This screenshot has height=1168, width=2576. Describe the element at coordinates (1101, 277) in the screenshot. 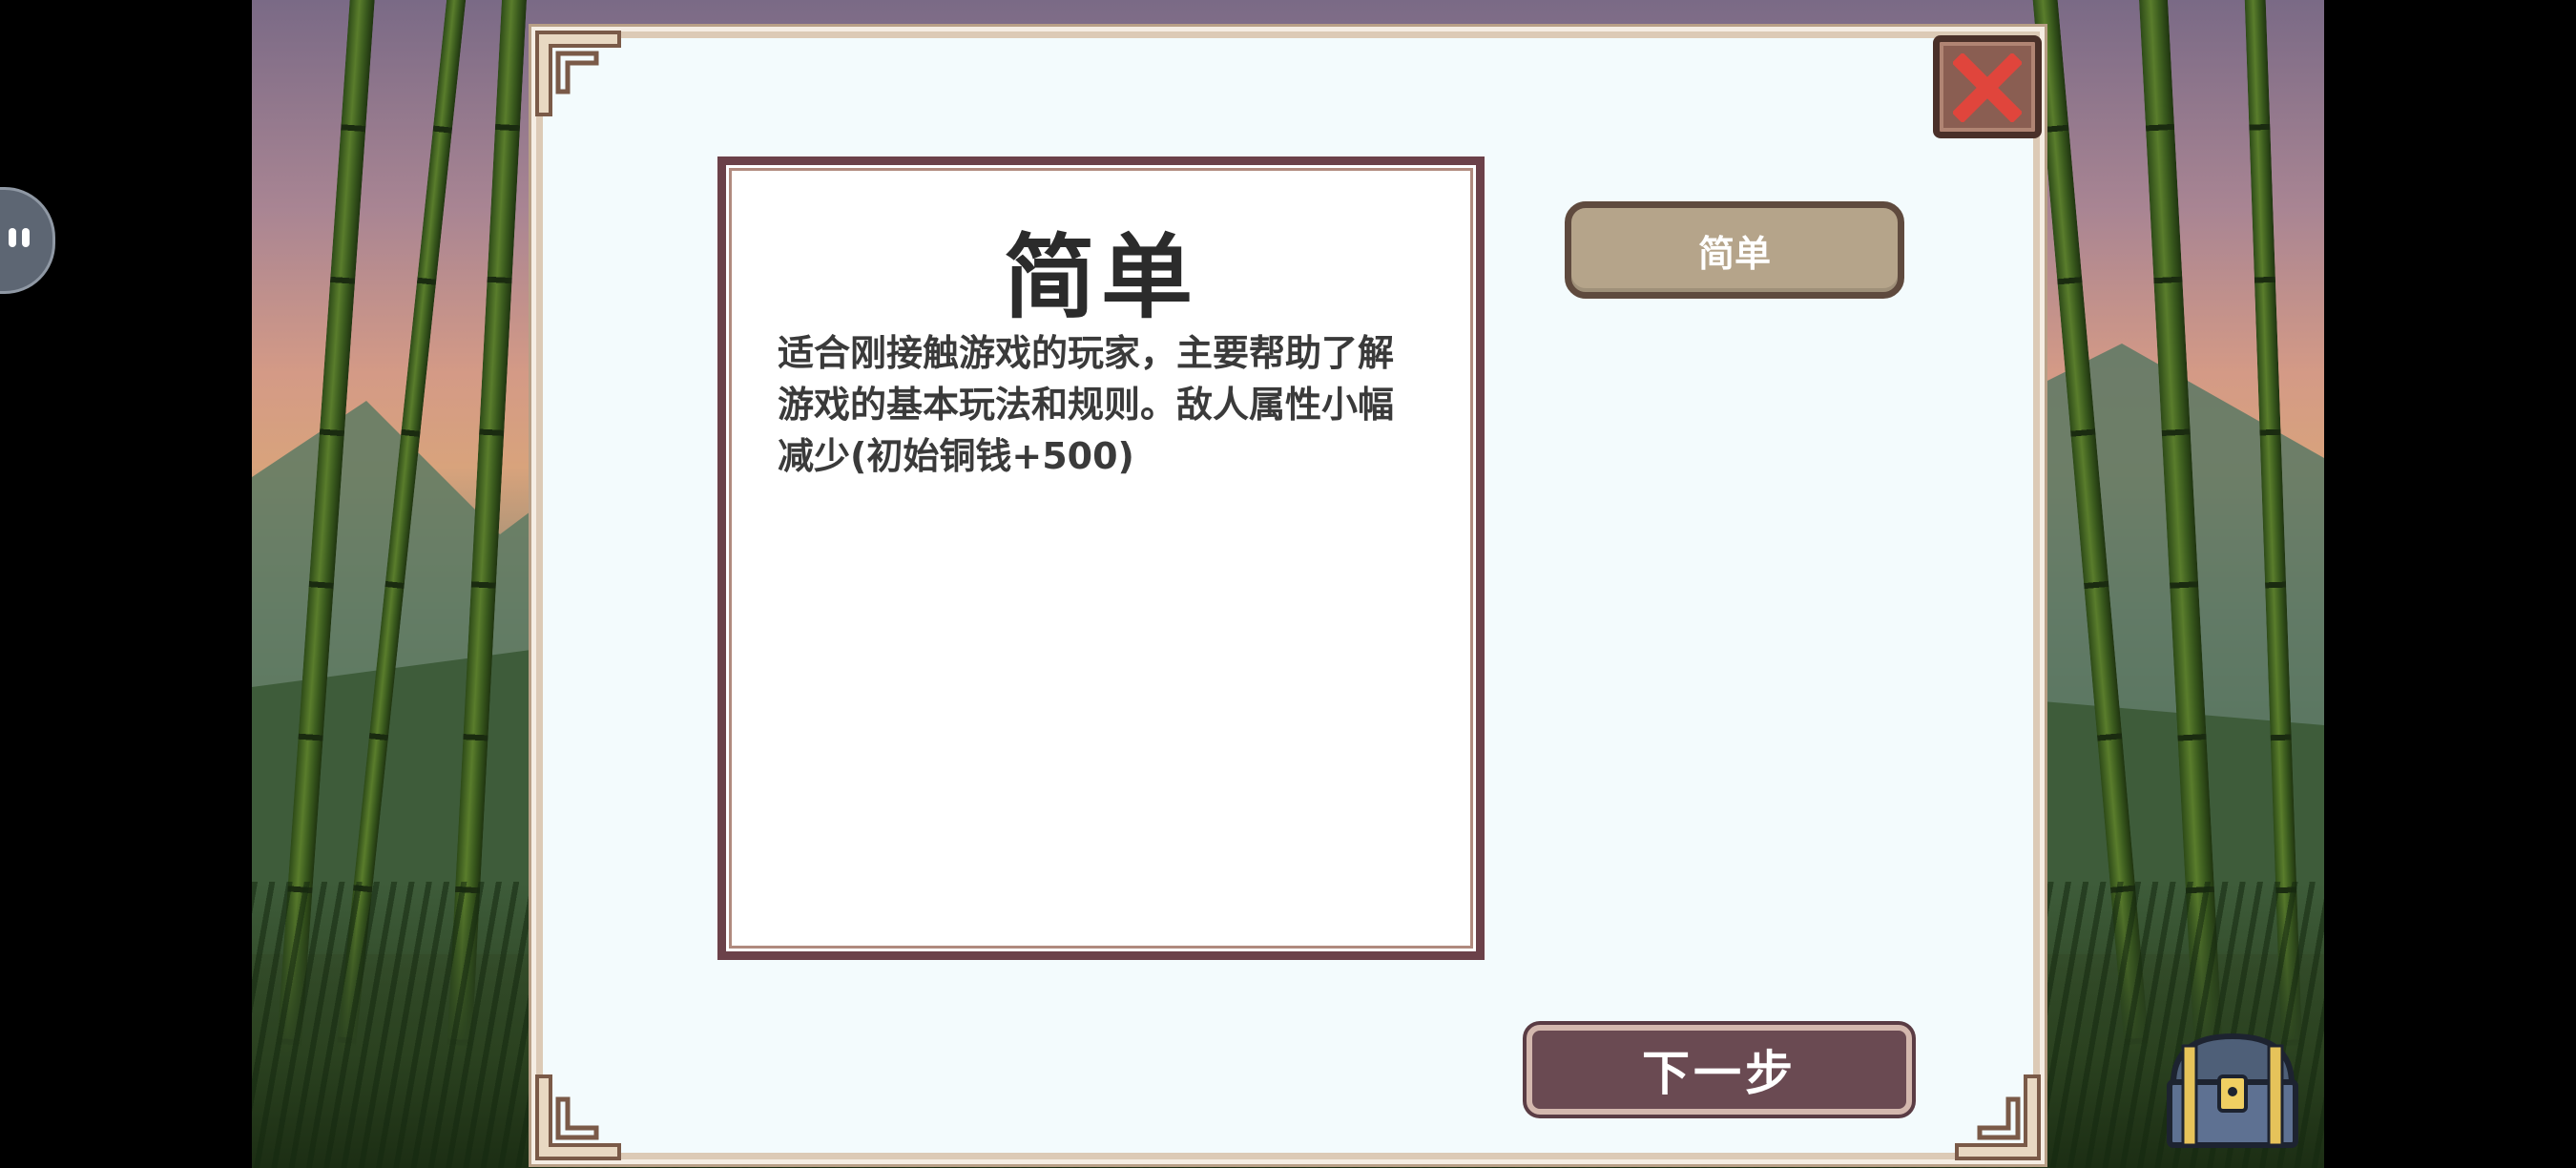

I see `difficulty-title: 简单` at that location.